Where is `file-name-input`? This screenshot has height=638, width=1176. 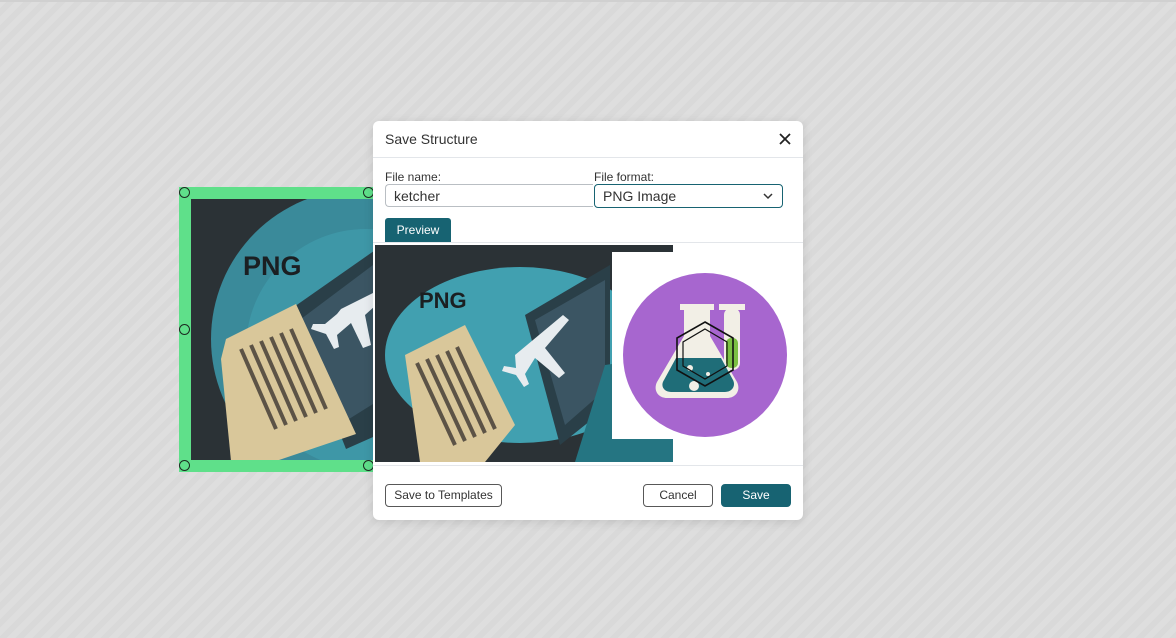 file-name-input is located at coordinates (489, 195).